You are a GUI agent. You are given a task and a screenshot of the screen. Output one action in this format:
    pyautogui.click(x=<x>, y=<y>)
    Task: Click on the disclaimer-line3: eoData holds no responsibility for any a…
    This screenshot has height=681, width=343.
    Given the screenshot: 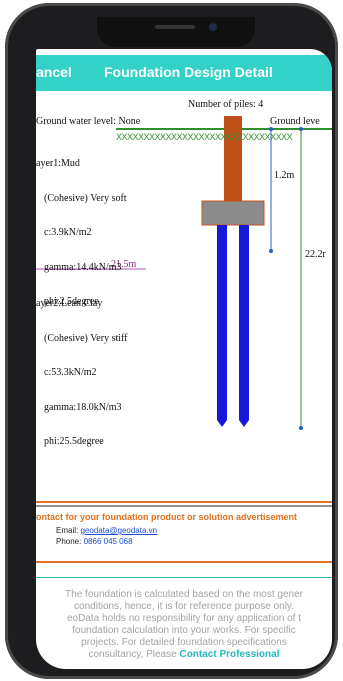 What is the action you would take?
    pyautogui.click(x=184, y=618)
    